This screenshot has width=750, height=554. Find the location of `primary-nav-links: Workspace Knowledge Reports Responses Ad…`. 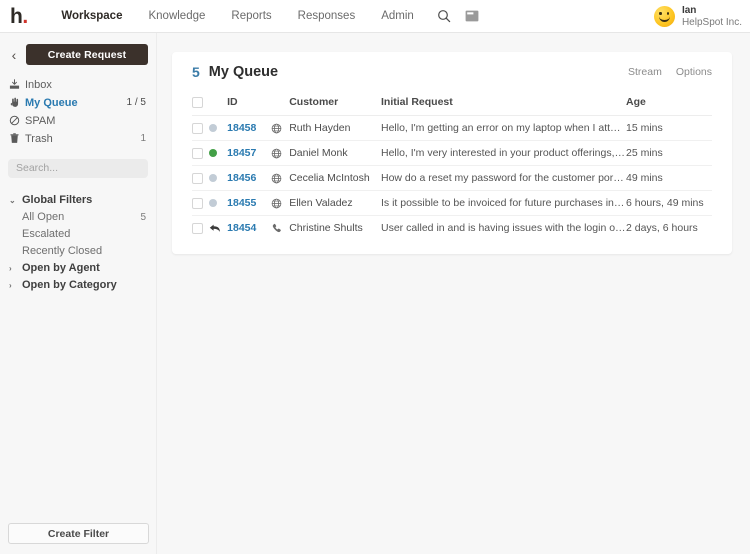

primary-nav-links: Workspace Knowledge Reports Responses Ad… is located at coordinates (237, 16).